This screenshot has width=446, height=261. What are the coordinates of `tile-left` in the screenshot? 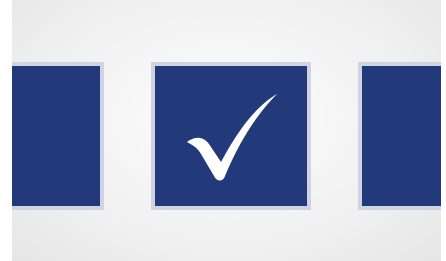 It's located at (58, 136).